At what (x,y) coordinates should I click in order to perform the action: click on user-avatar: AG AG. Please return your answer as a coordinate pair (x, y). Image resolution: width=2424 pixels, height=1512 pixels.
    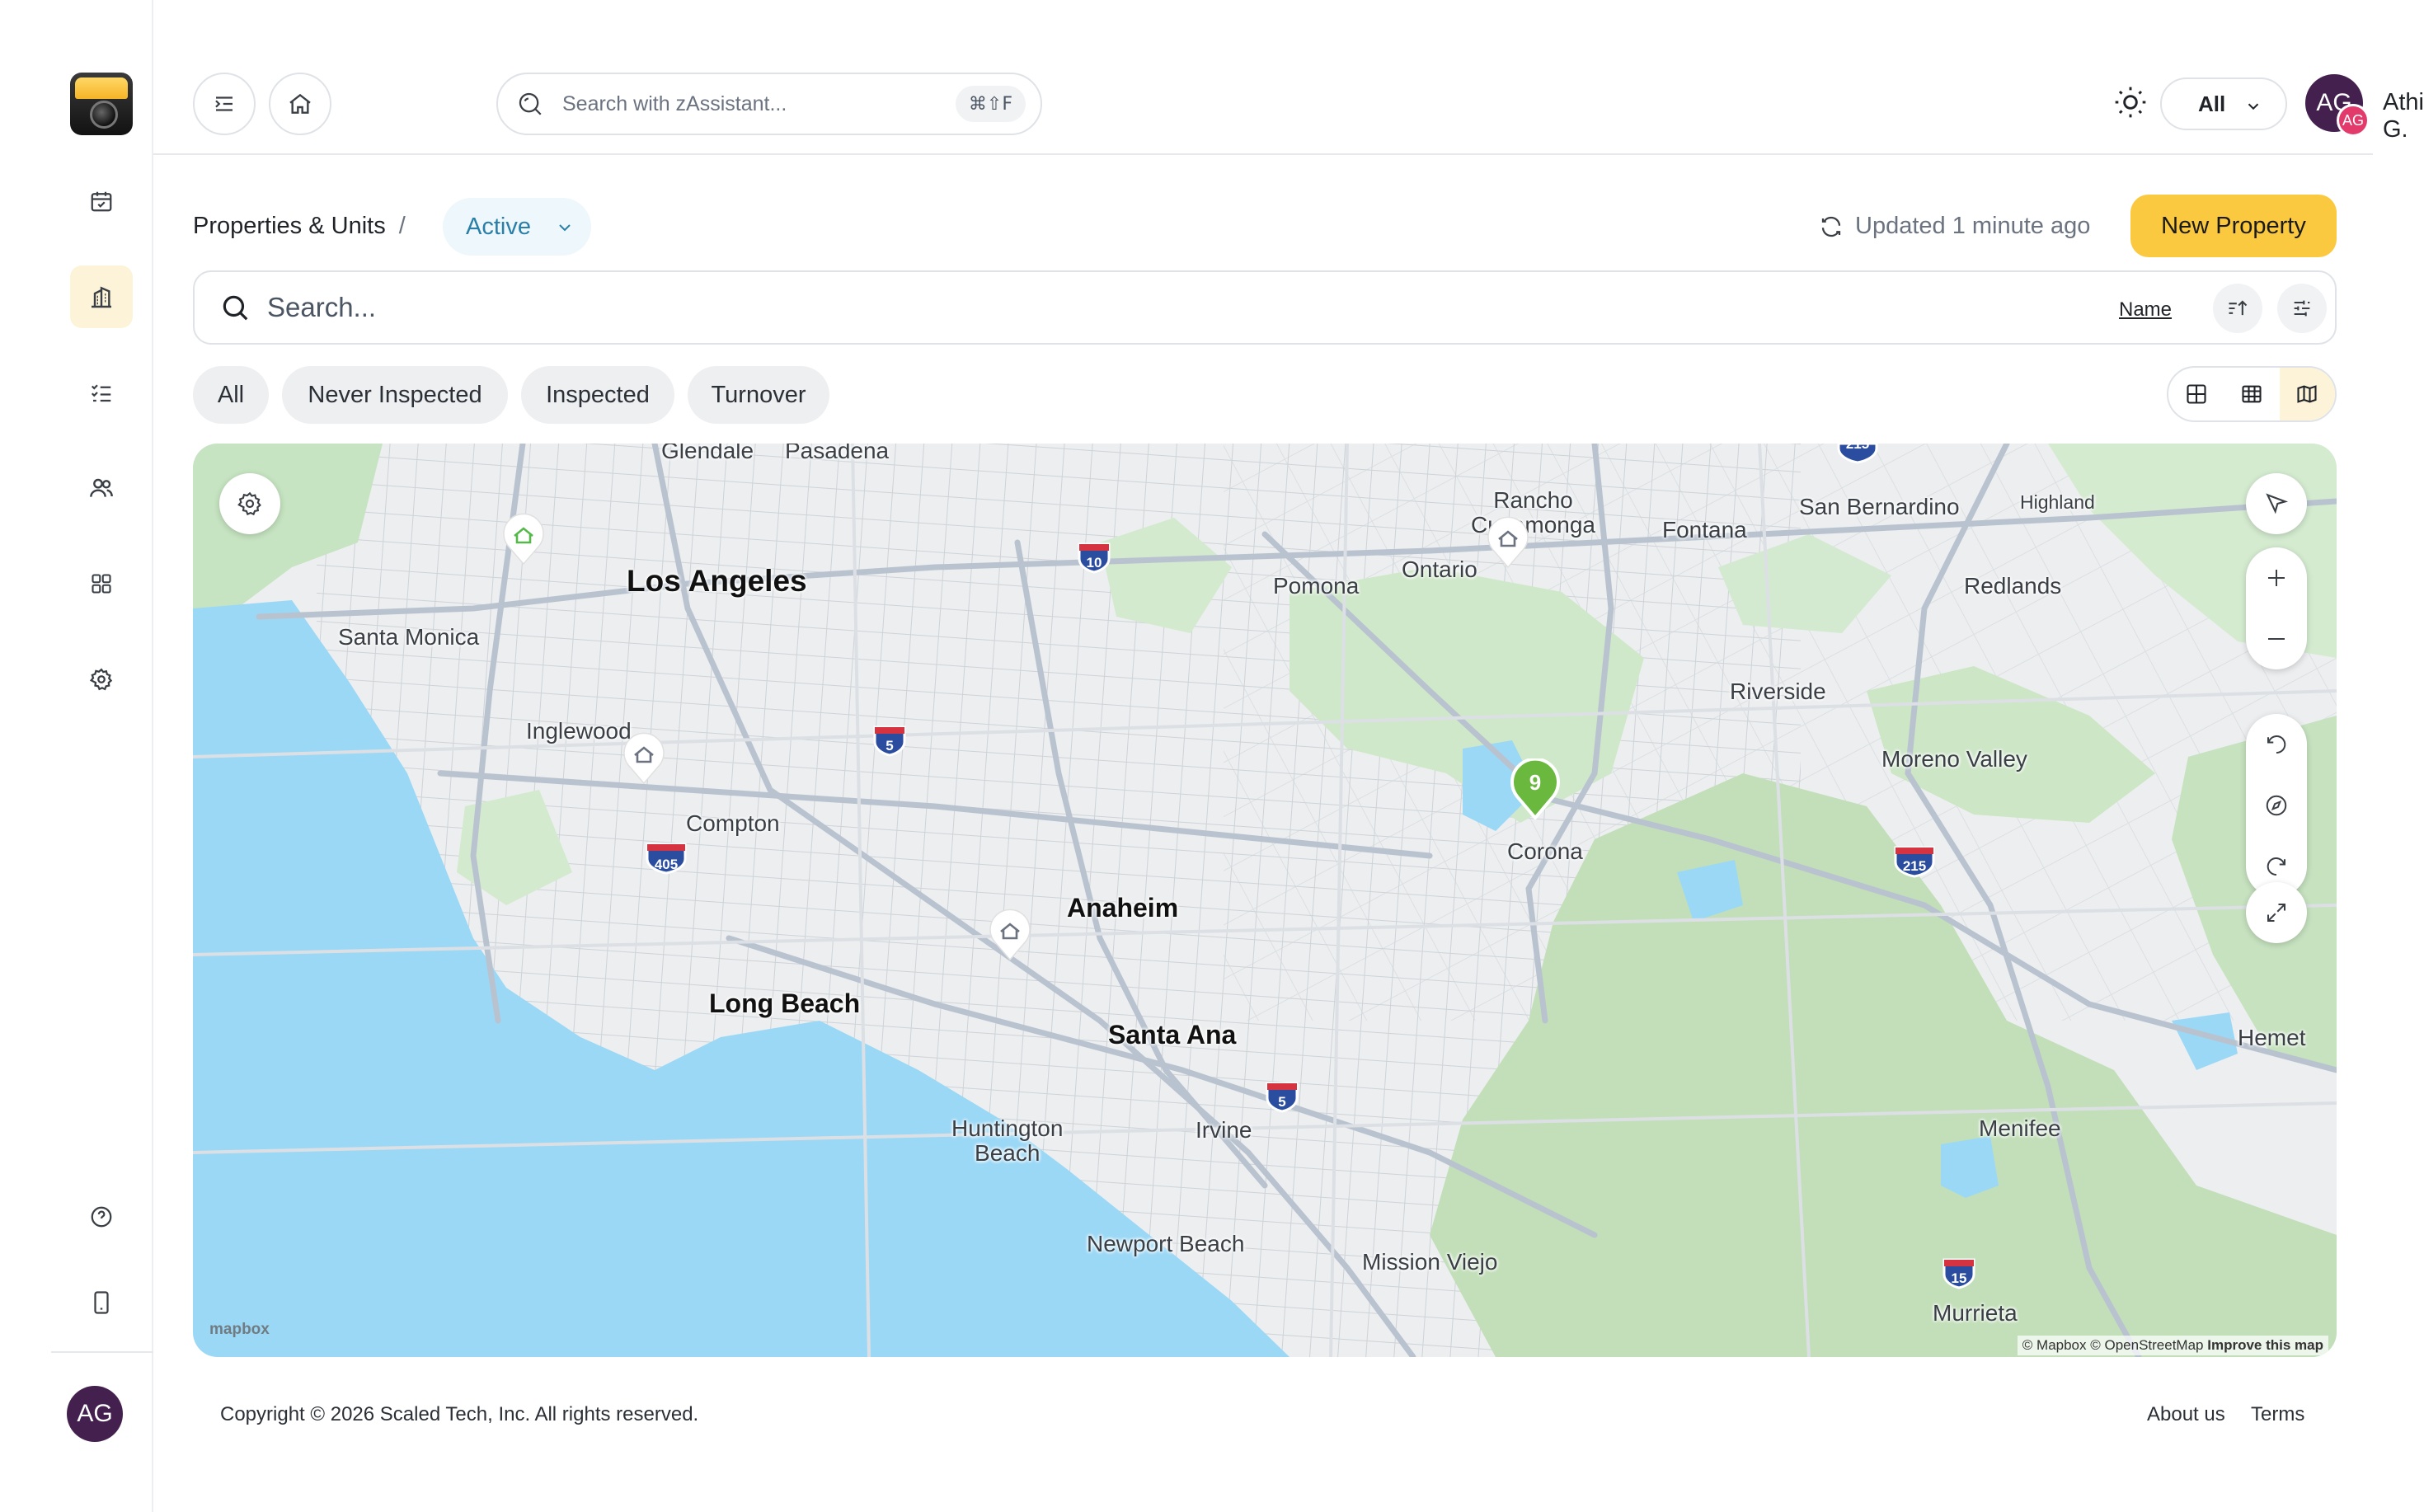
    Looking at the image, I should click on (2337, 106).